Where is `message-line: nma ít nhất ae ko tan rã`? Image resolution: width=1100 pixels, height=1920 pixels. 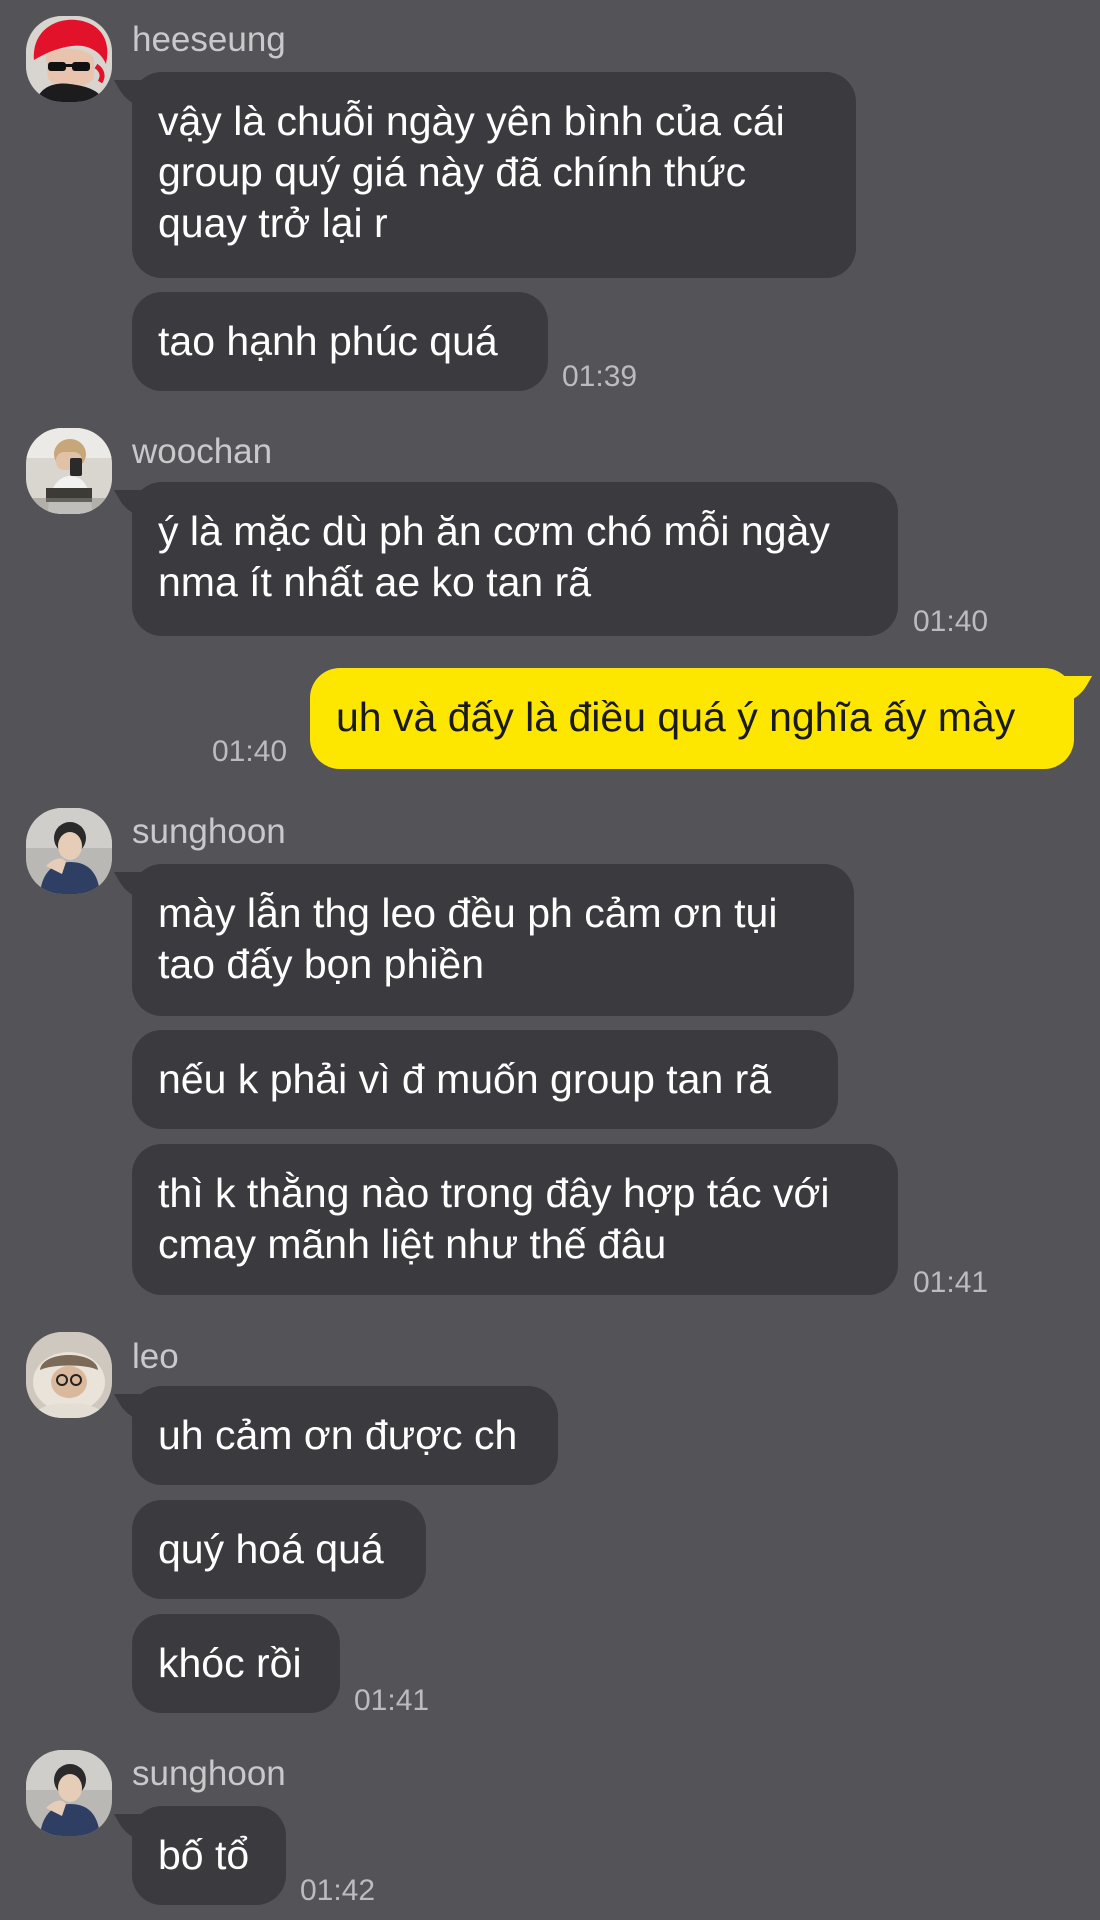 message-line: nma ít nhất ae ko tan rã is located at coordinates (375, 582).